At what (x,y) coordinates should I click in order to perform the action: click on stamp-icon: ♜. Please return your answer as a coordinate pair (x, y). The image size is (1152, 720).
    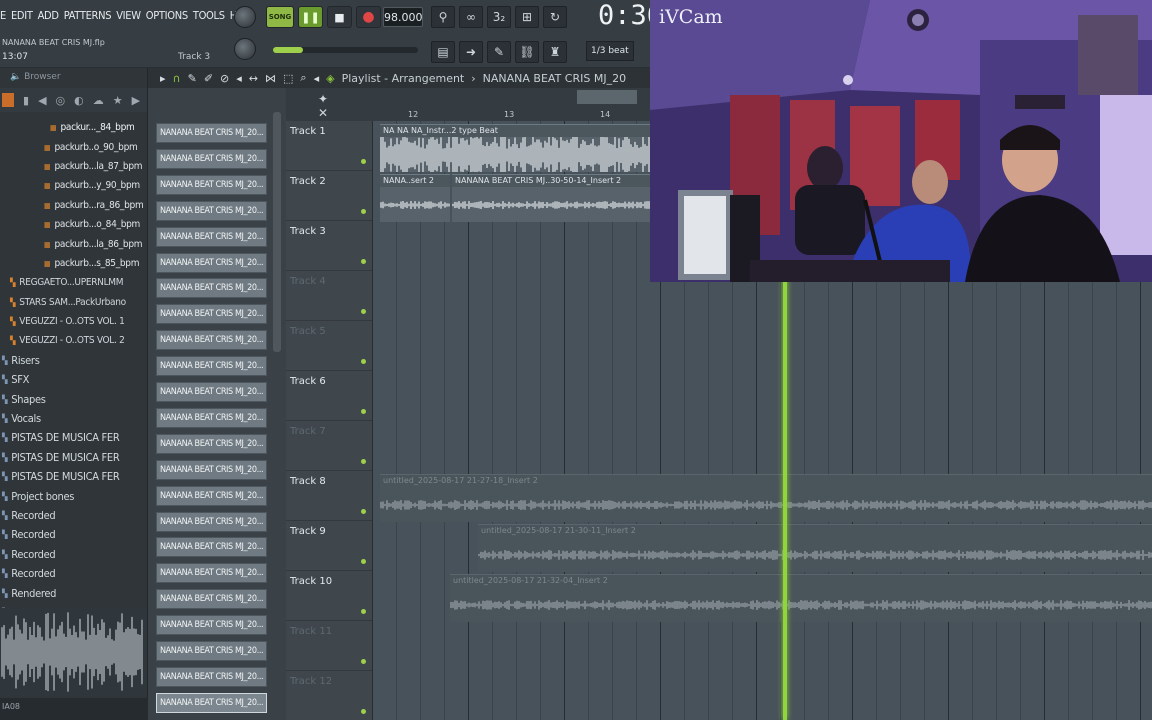
    Looking at the image, I should click on (555, 52).